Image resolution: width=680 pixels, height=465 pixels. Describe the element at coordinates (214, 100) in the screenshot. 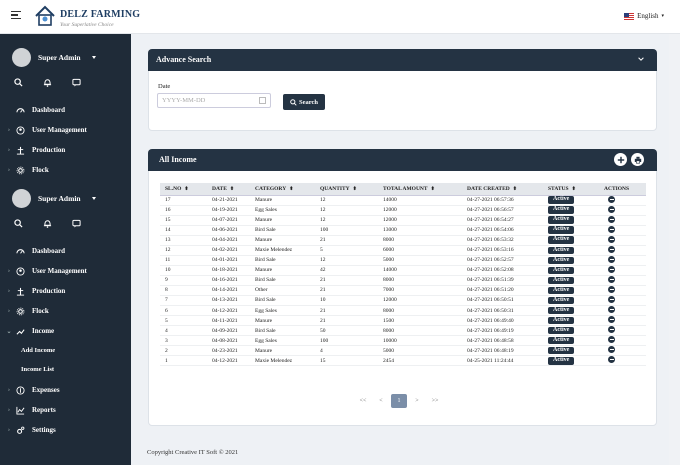

I see `date-field: YYYY-MM-DD` at that location.